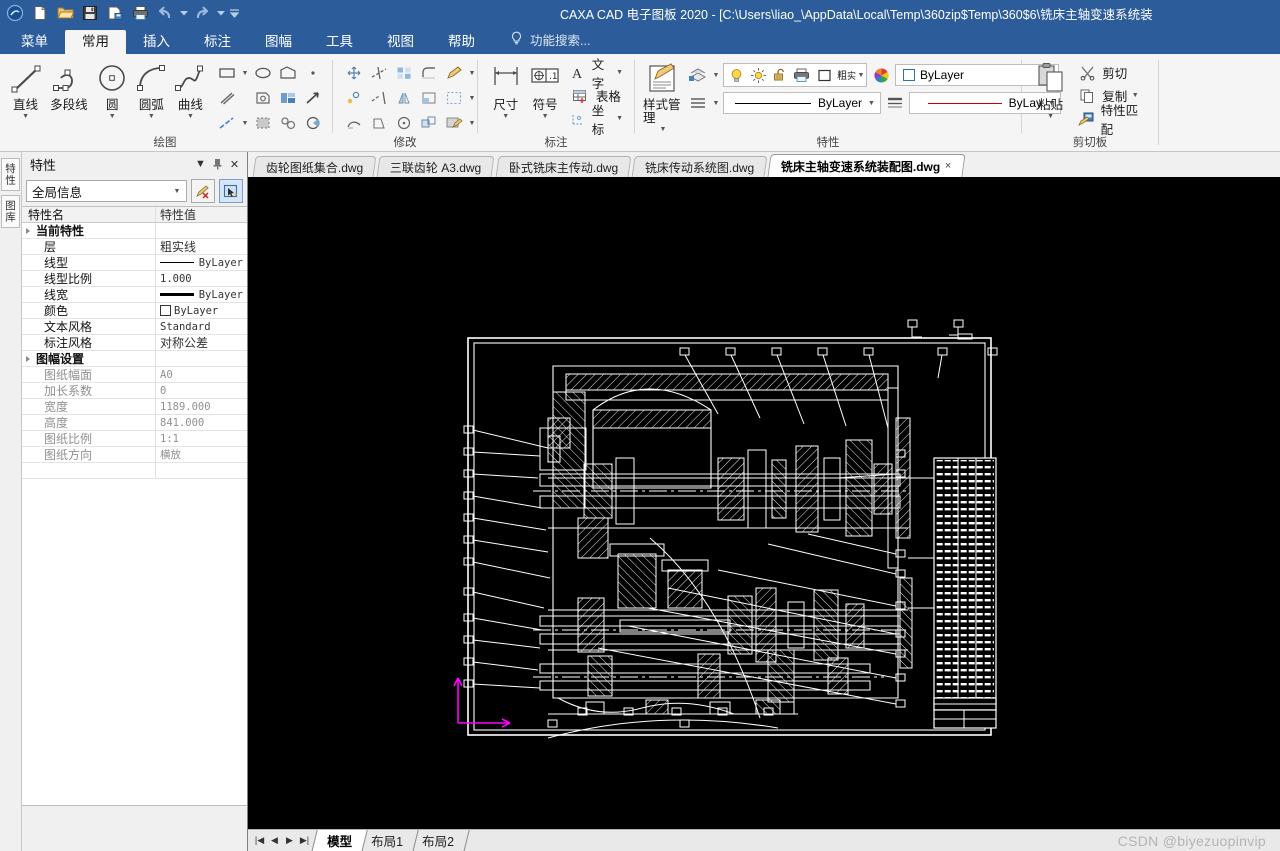 The height and width of the screenshot is (851, 1280). Describe the element at coordinates (274, 841) in the screenshot. I see `prev-layout-button: ◀` at that location.